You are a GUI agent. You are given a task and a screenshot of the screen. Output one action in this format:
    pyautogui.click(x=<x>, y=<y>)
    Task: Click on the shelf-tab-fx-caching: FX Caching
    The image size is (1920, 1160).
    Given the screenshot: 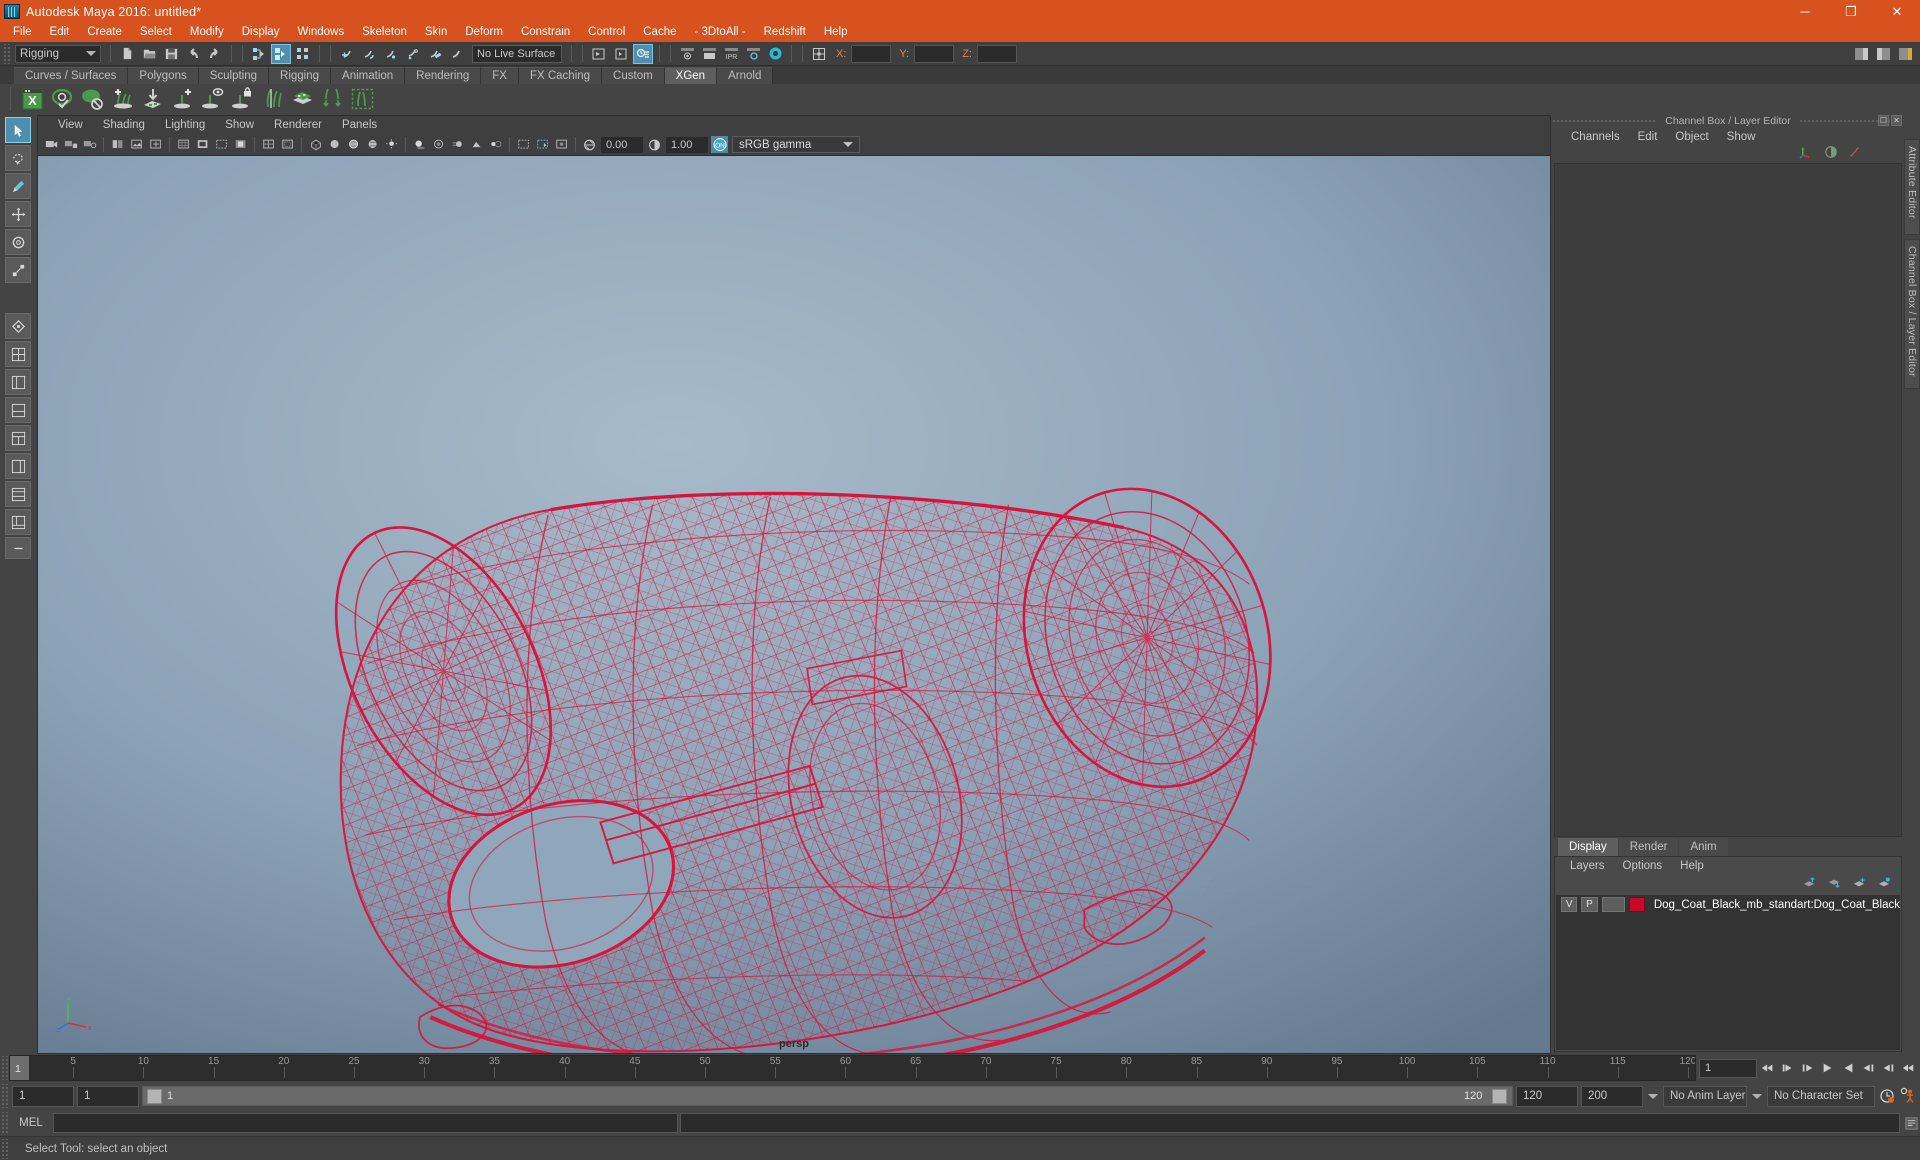 What is the action you would take?
    pyautogui.click(x=560, y=75)
    